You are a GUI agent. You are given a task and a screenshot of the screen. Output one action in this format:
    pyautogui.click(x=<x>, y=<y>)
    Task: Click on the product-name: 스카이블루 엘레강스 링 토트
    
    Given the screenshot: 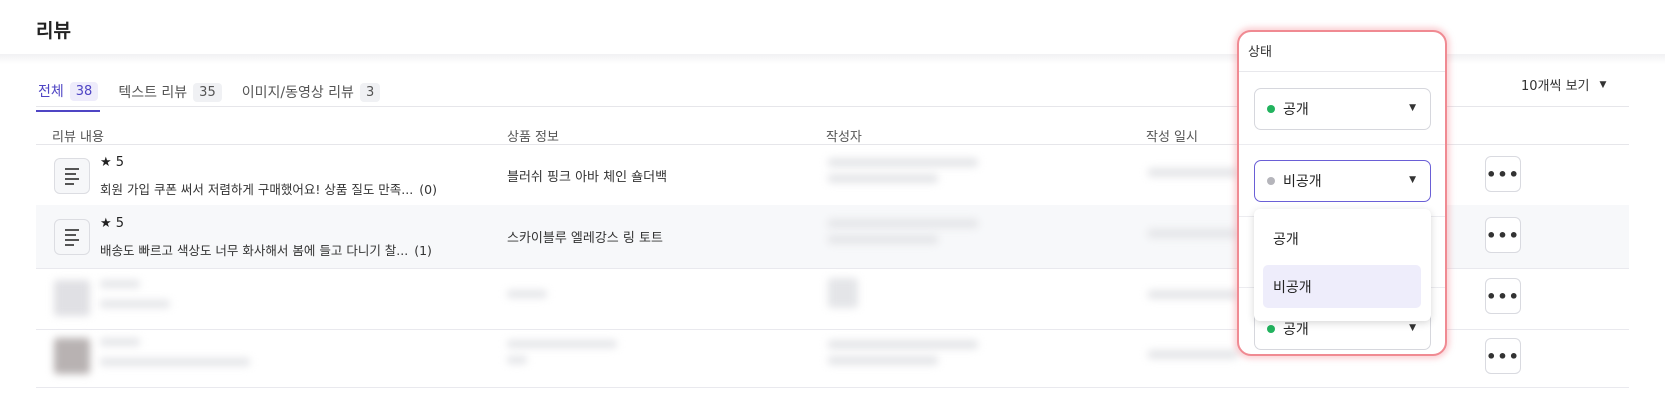 What is the action you would take?
    pyautogui.click(x=585, y=236)
    